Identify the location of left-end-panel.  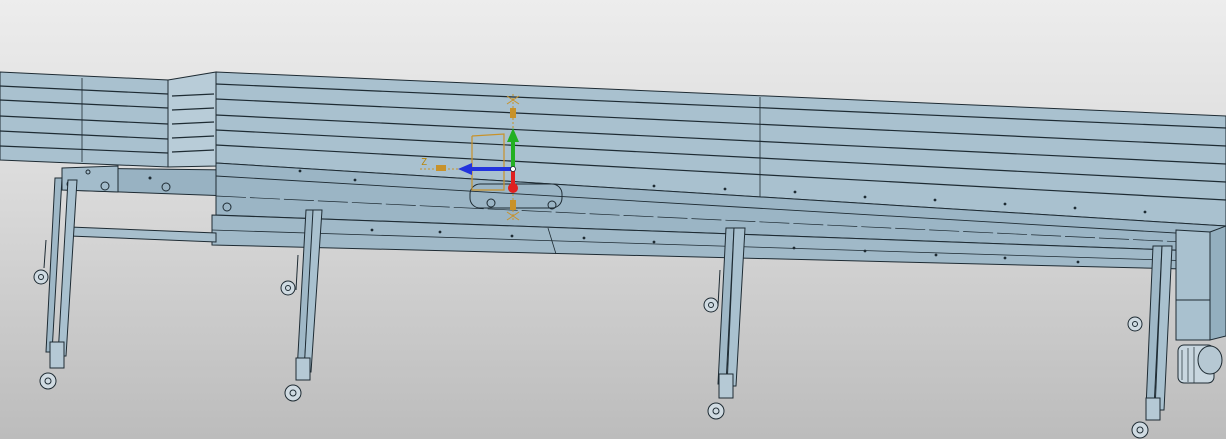
(192, 119).